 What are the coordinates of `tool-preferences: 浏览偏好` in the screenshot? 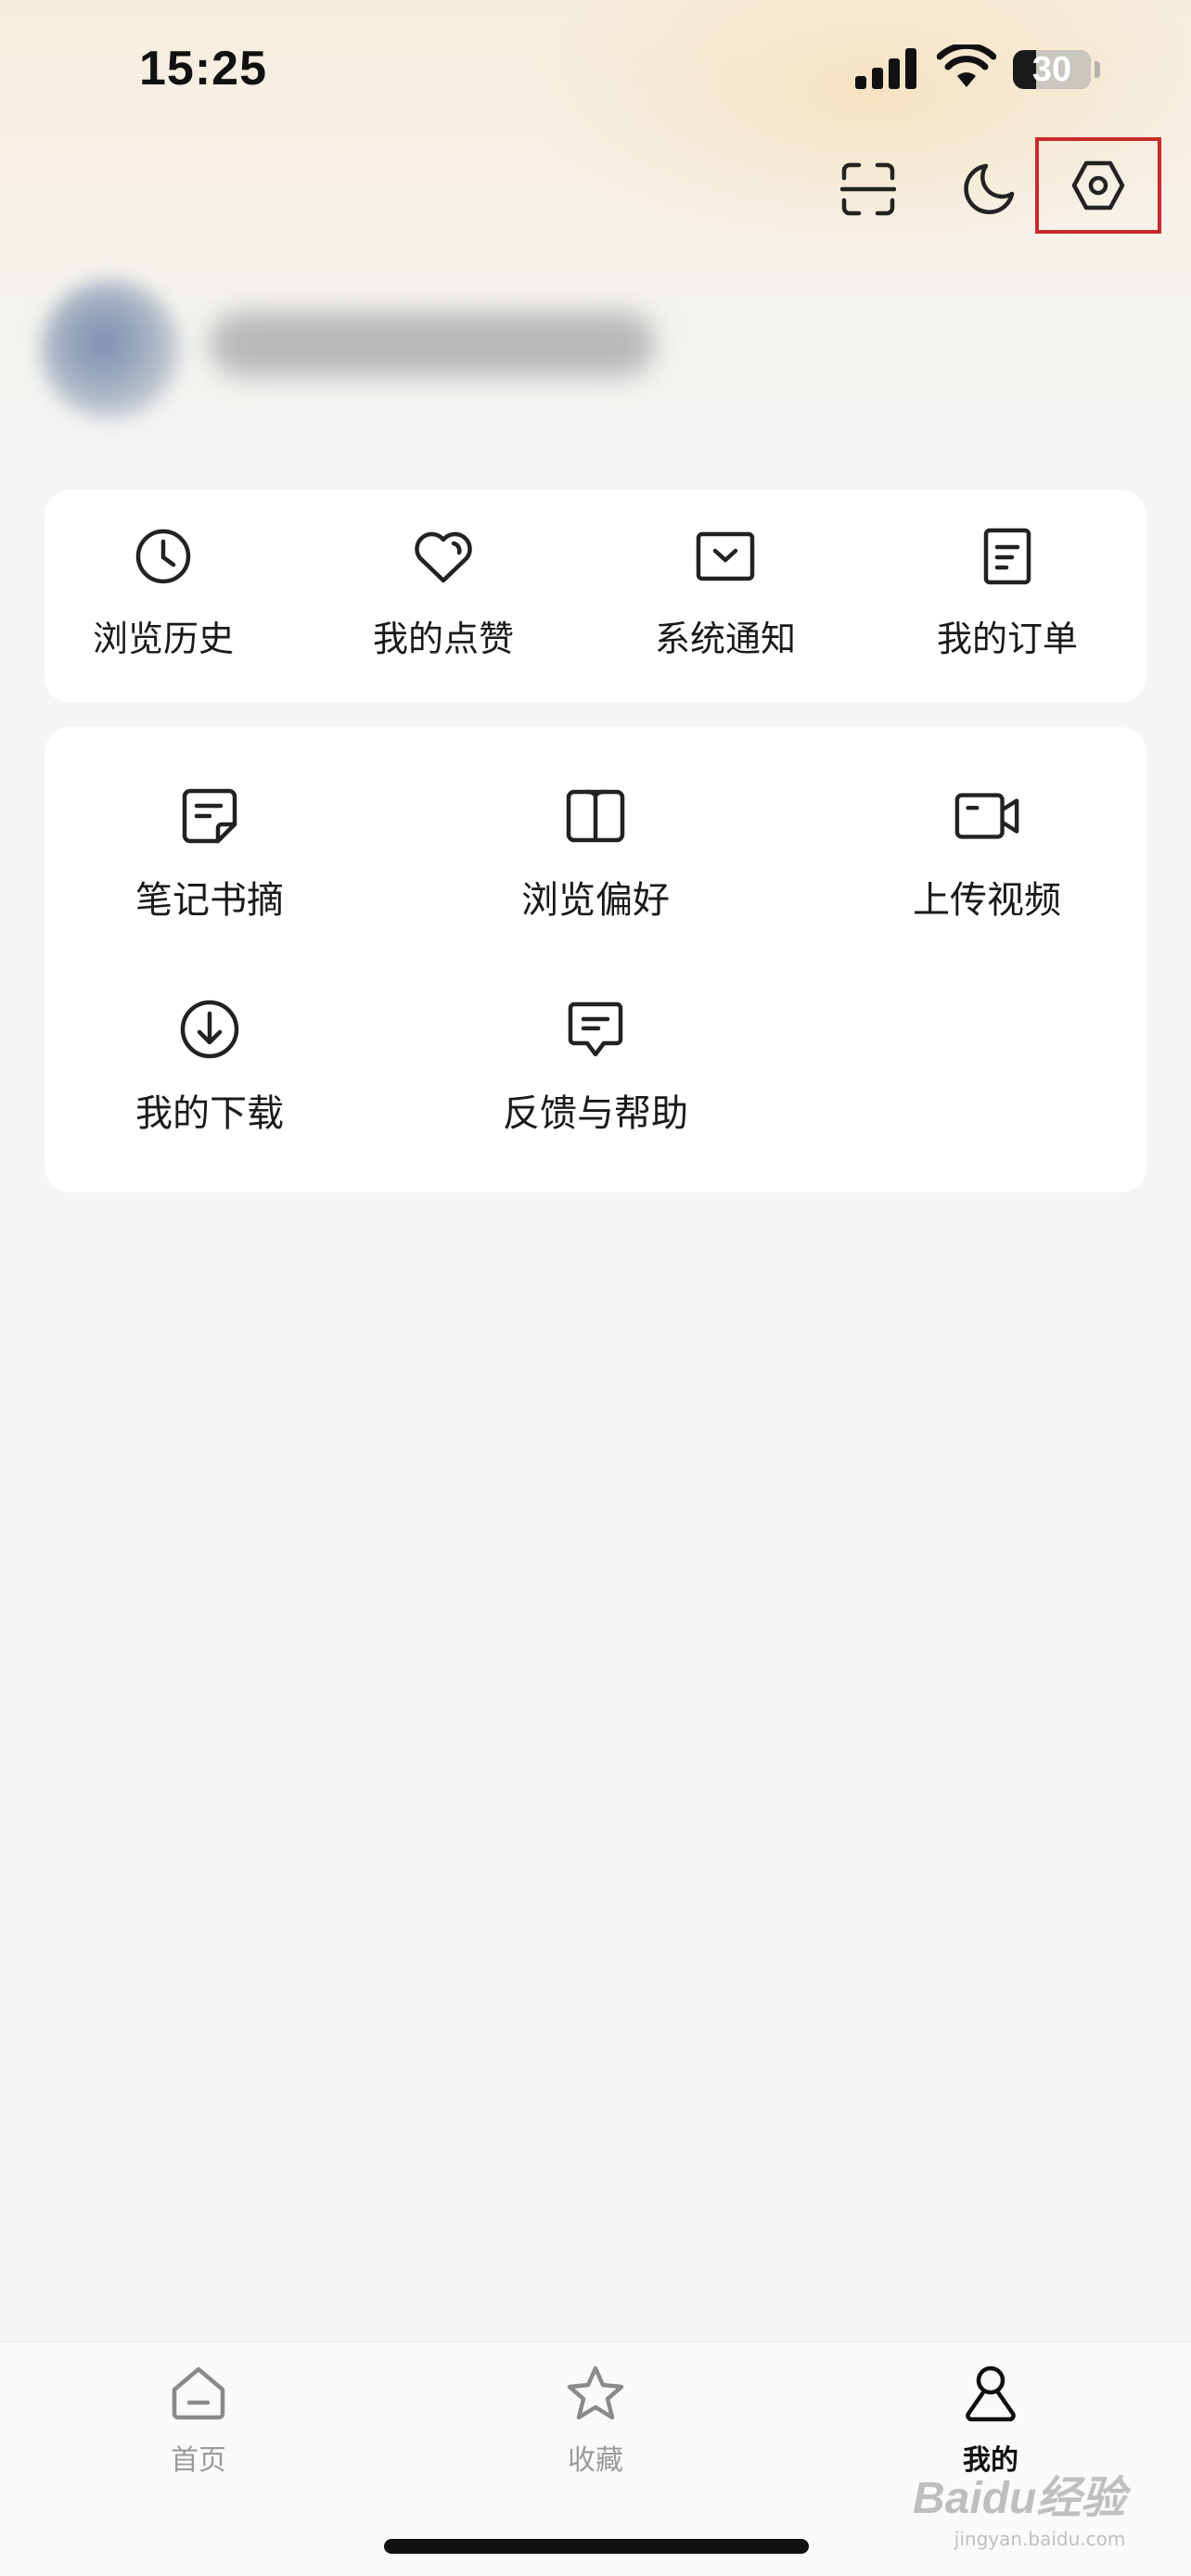 It's located at (595, 853).